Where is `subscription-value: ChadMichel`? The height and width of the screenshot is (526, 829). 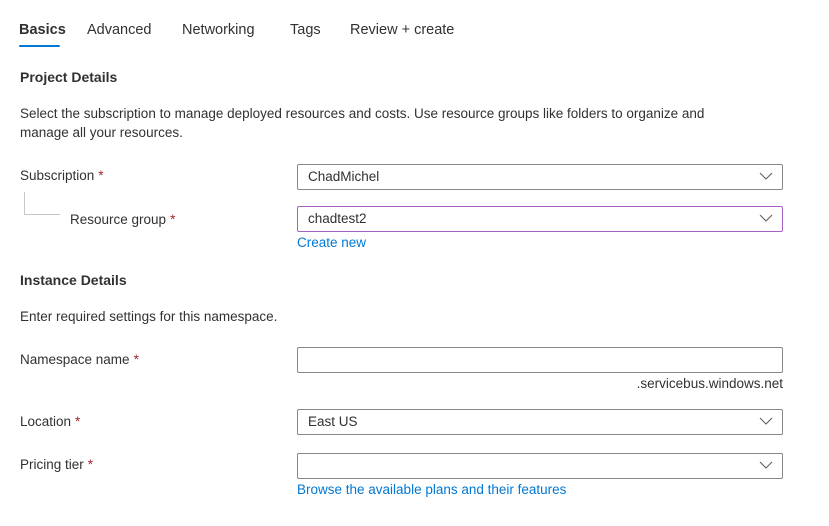
subscription-value: ChadMichel is located at coordinates (344, 176).